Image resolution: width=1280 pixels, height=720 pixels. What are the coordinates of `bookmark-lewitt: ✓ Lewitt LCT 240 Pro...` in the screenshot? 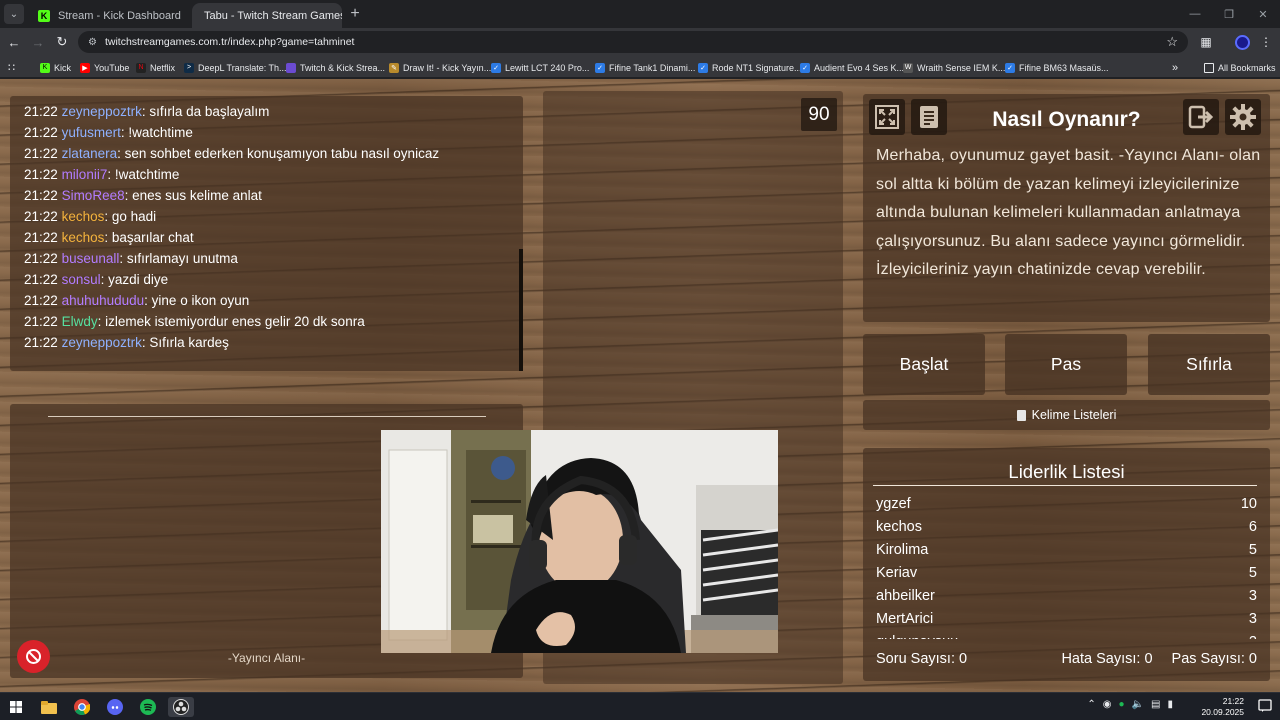 It's located at (540, 67).